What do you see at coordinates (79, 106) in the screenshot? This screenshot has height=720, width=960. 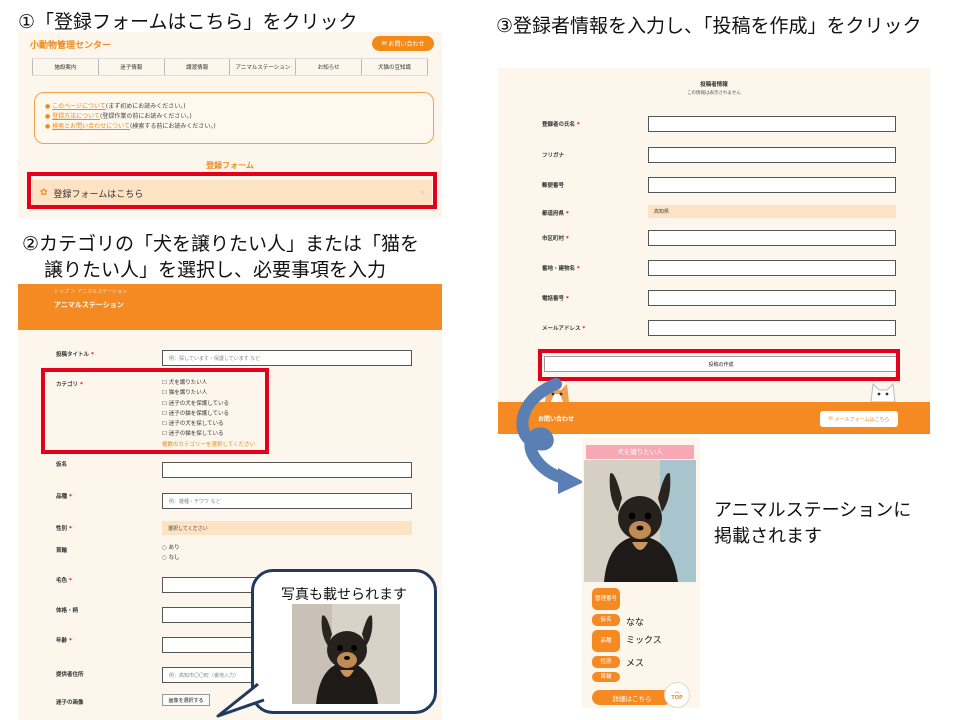 I see `notice-link: このページについて` at bounding box center [79, 106].